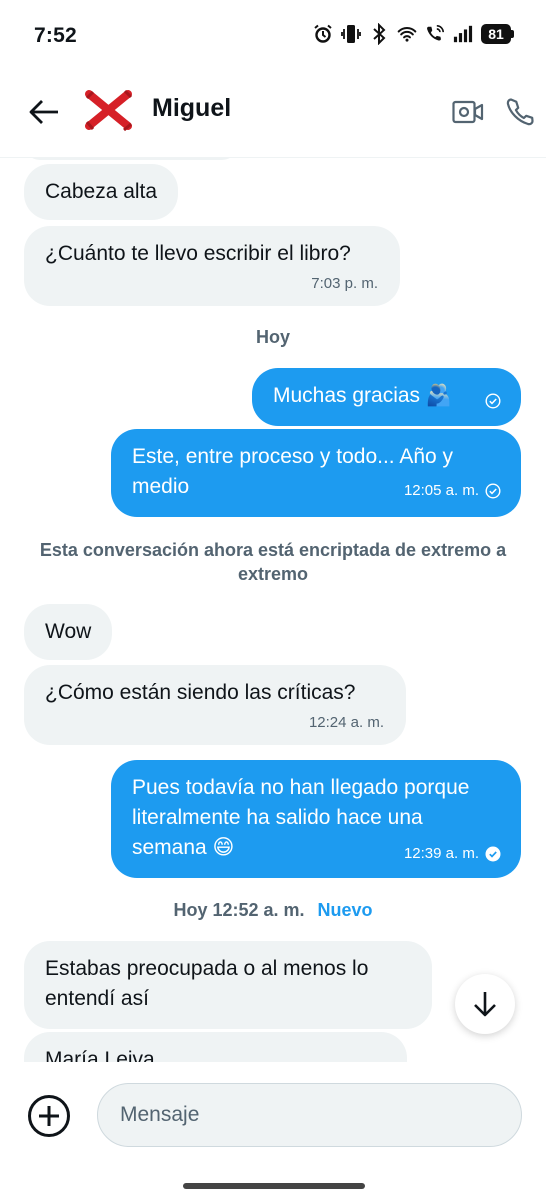 Image resolution: width=546 pixels, height=1200 pixels. Describe the element at coordinates (463, 34) in the screenshot. I see `signal-icon` at that location.